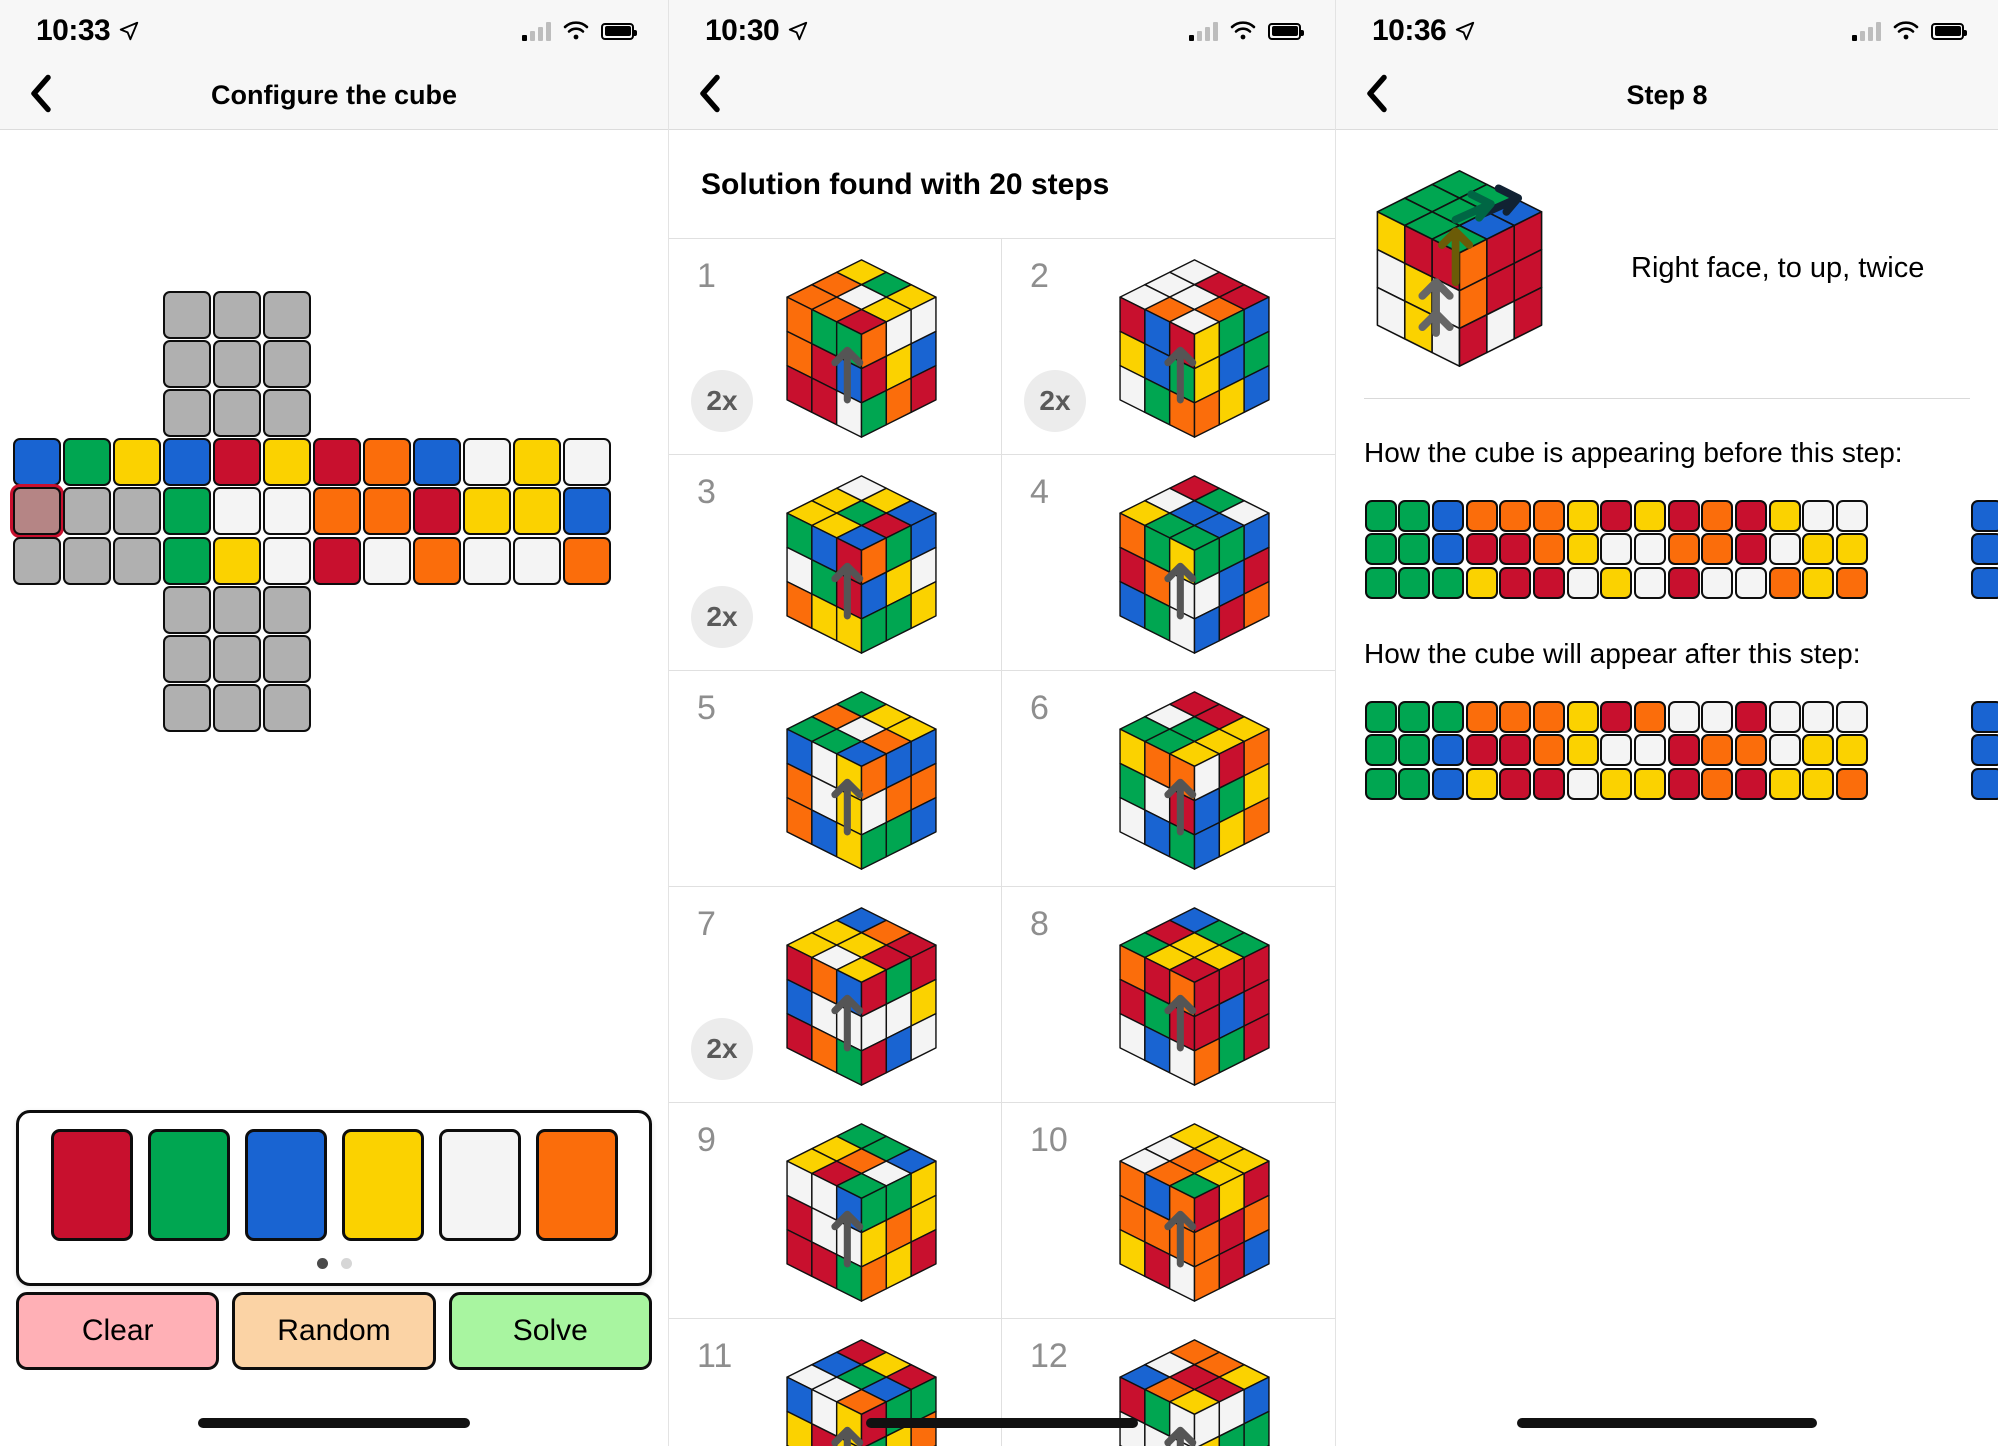 The width and height of the screenshot is (2000, 1446). Describe the element at coordinates (285, 1185) in the screenshot. I see `color-swatch-blue` at that location.